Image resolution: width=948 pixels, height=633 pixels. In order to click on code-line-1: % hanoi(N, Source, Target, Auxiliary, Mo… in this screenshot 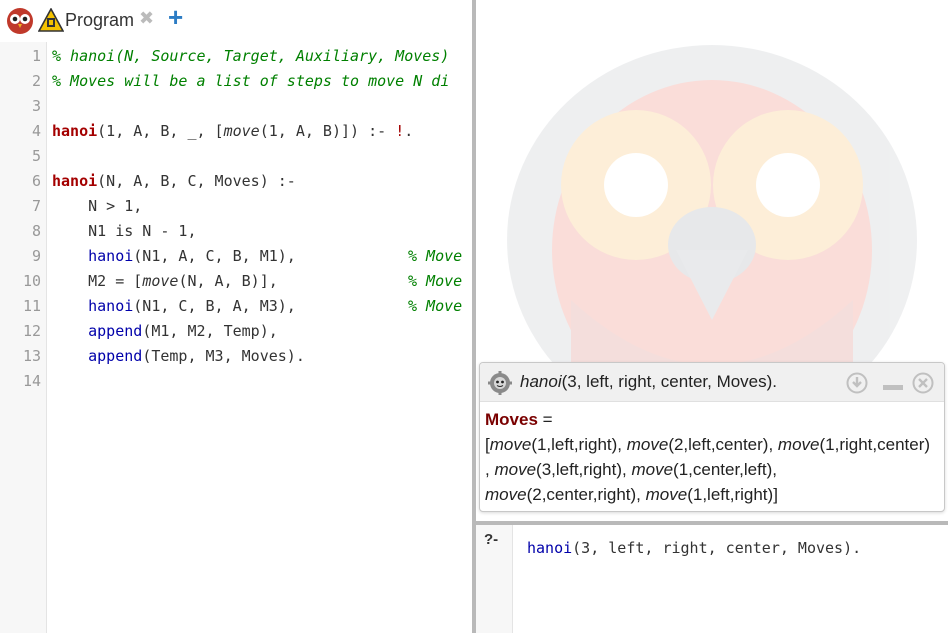, I will do `click(250, 56)`.